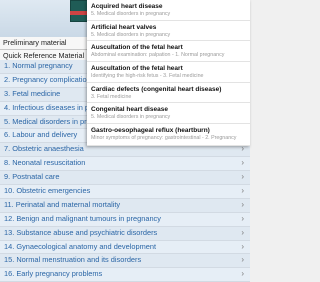 This screenshot has width=320, height=282. I want to click on chapter-label: 16. Early pregnancy problems, so click(53, 274).